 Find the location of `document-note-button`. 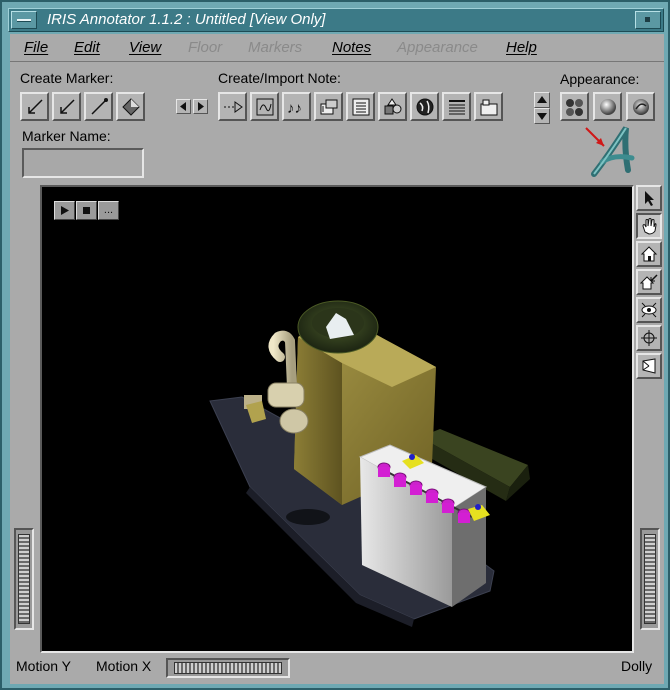

document-note-button is located at coordinates (360, 106).